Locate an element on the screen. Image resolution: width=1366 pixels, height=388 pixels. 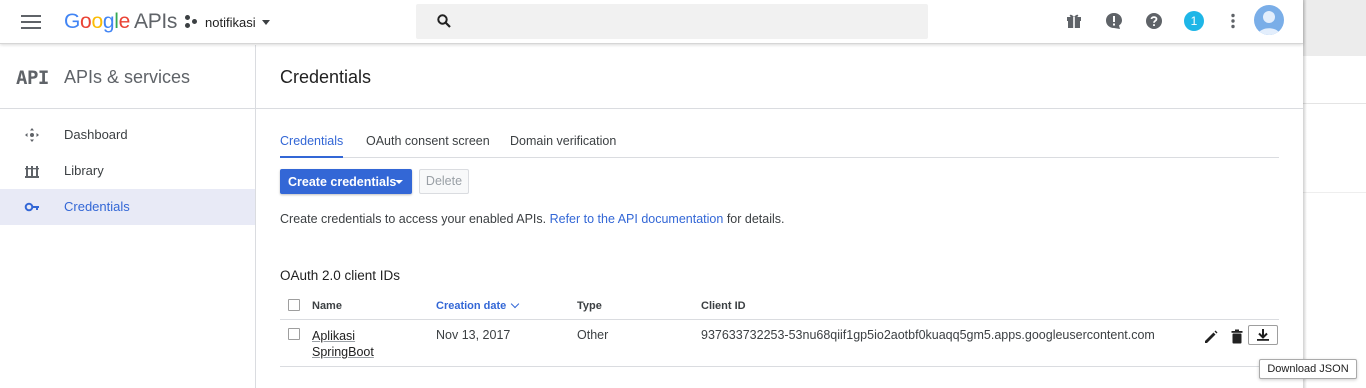
tab-credentials: Credentials is located at coordinates (312, 146).